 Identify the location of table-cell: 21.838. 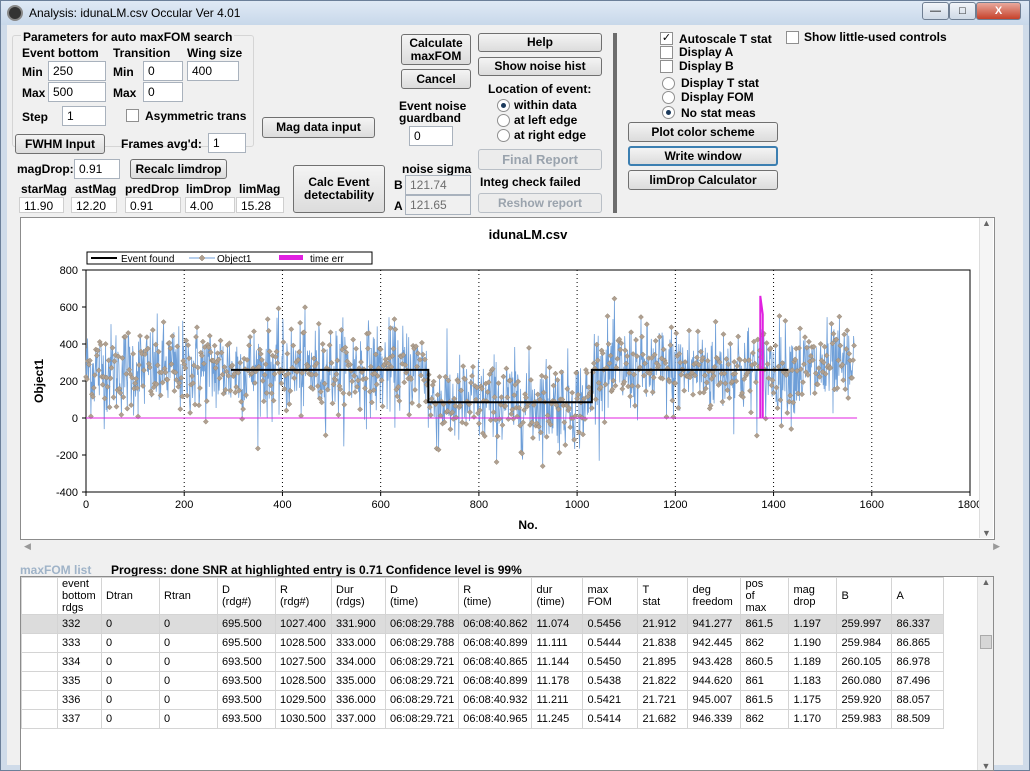
(663, 643).